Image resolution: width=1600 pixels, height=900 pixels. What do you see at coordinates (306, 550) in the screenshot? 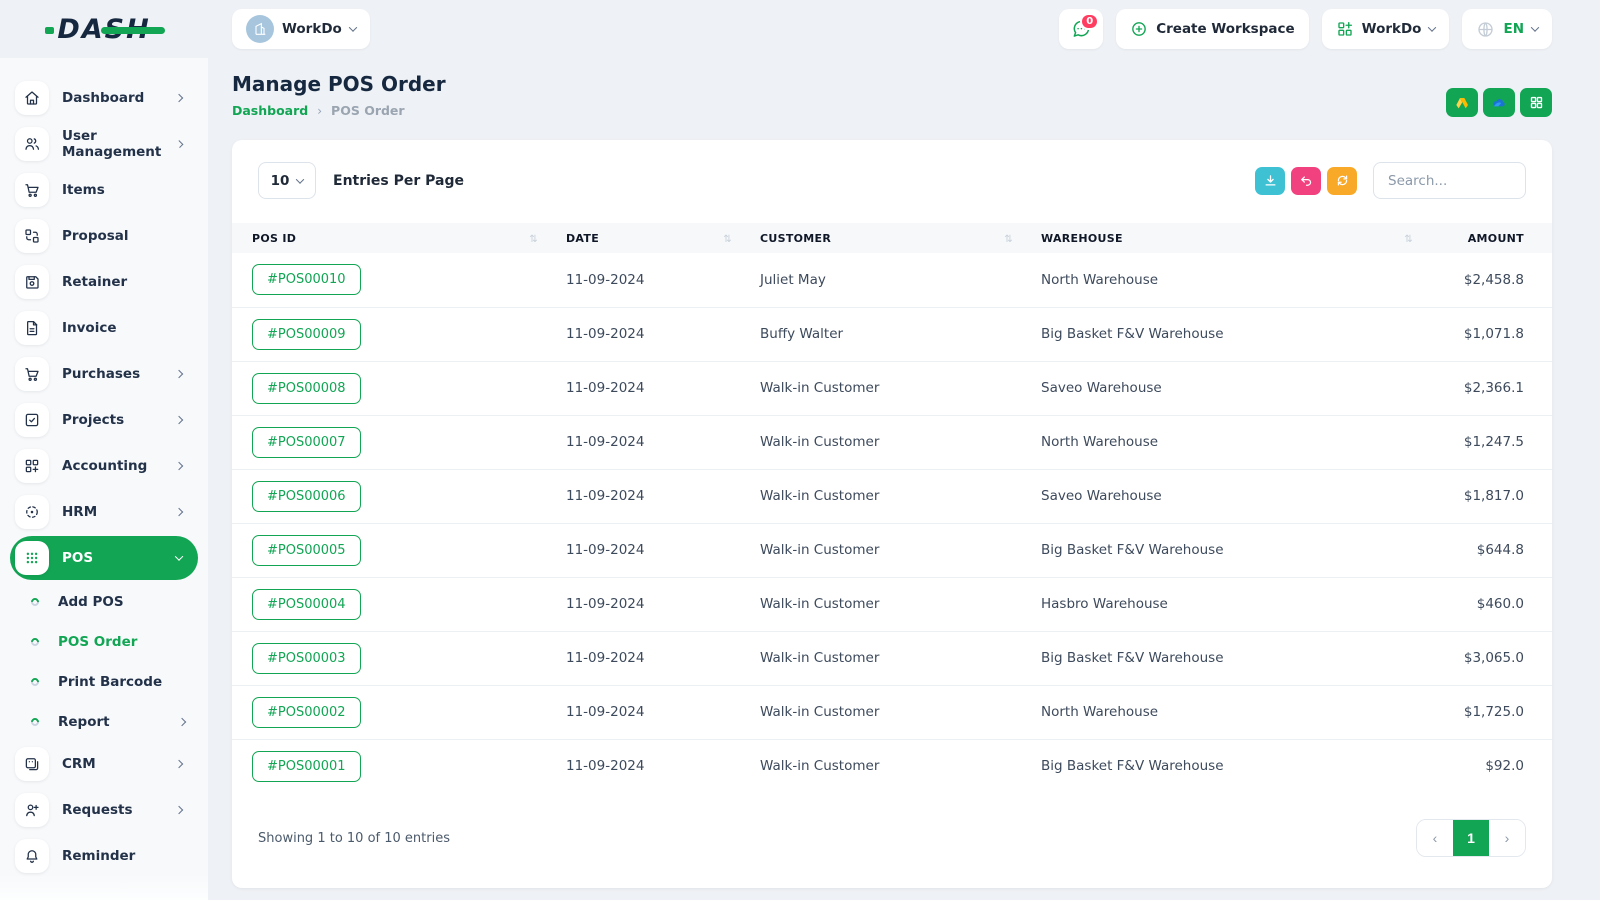
I see `pos-id-link: #POS00005` at bounding box center [306, 550].